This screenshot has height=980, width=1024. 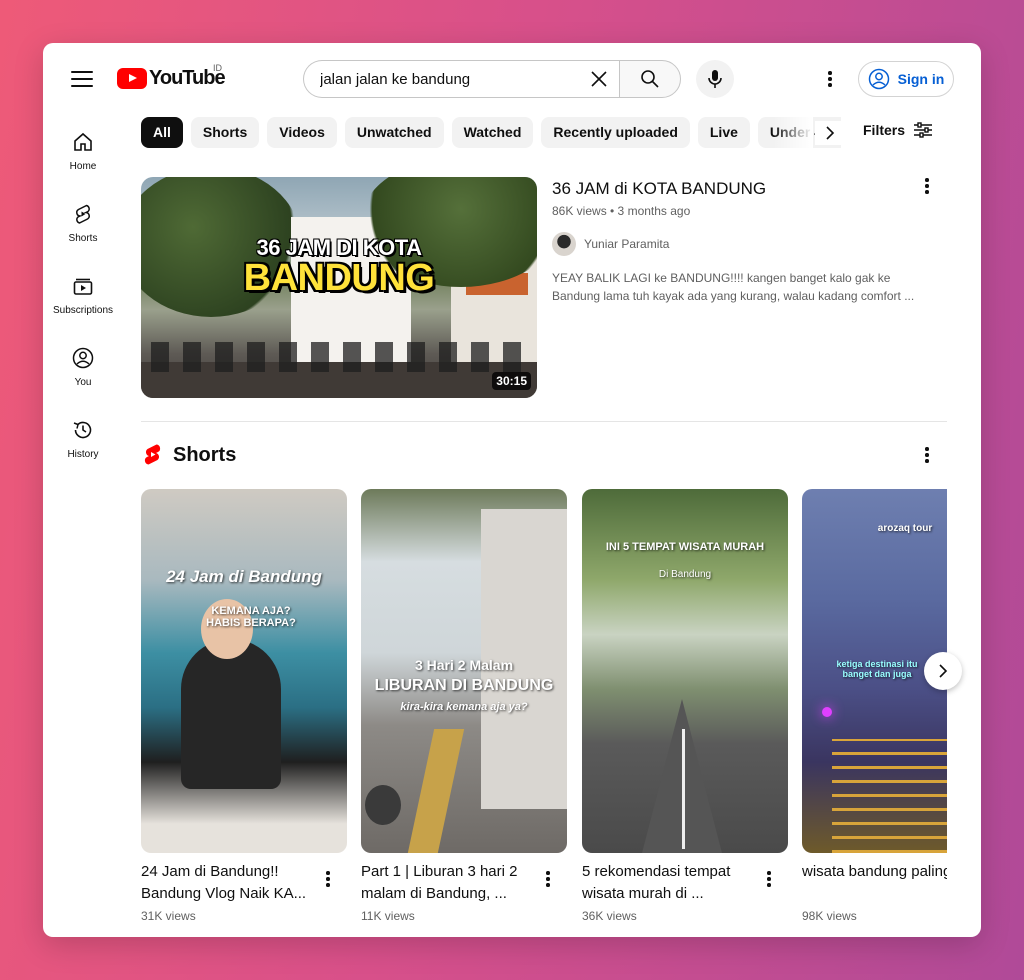 I want to click on youtube-play-icon, so click(x=132, y=78).